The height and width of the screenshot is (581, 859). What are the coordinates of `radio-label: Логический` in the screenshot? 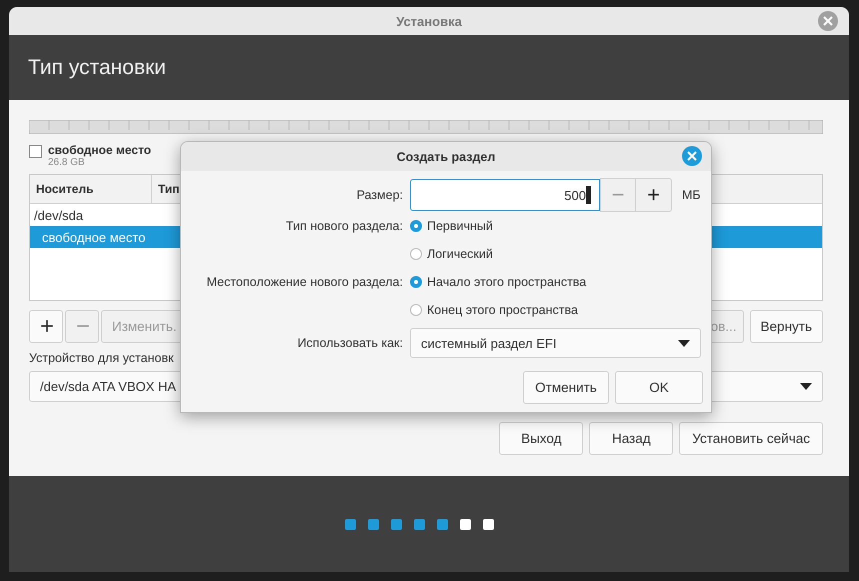 It's located at (460, 254).